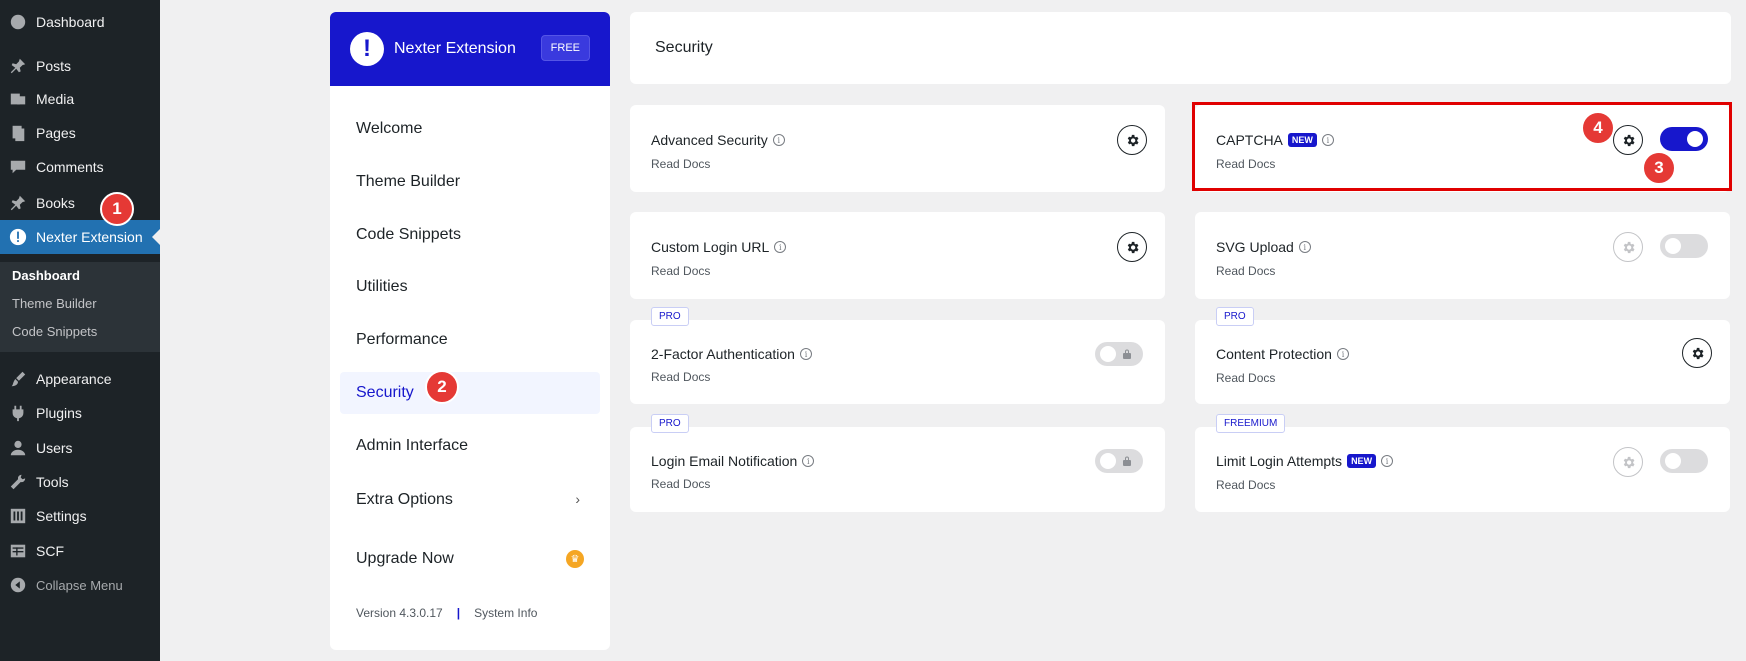  Describe the element at coordinates (710, 247) in the screenshot. I see `card-title-text: Custom Login URL` at that location.